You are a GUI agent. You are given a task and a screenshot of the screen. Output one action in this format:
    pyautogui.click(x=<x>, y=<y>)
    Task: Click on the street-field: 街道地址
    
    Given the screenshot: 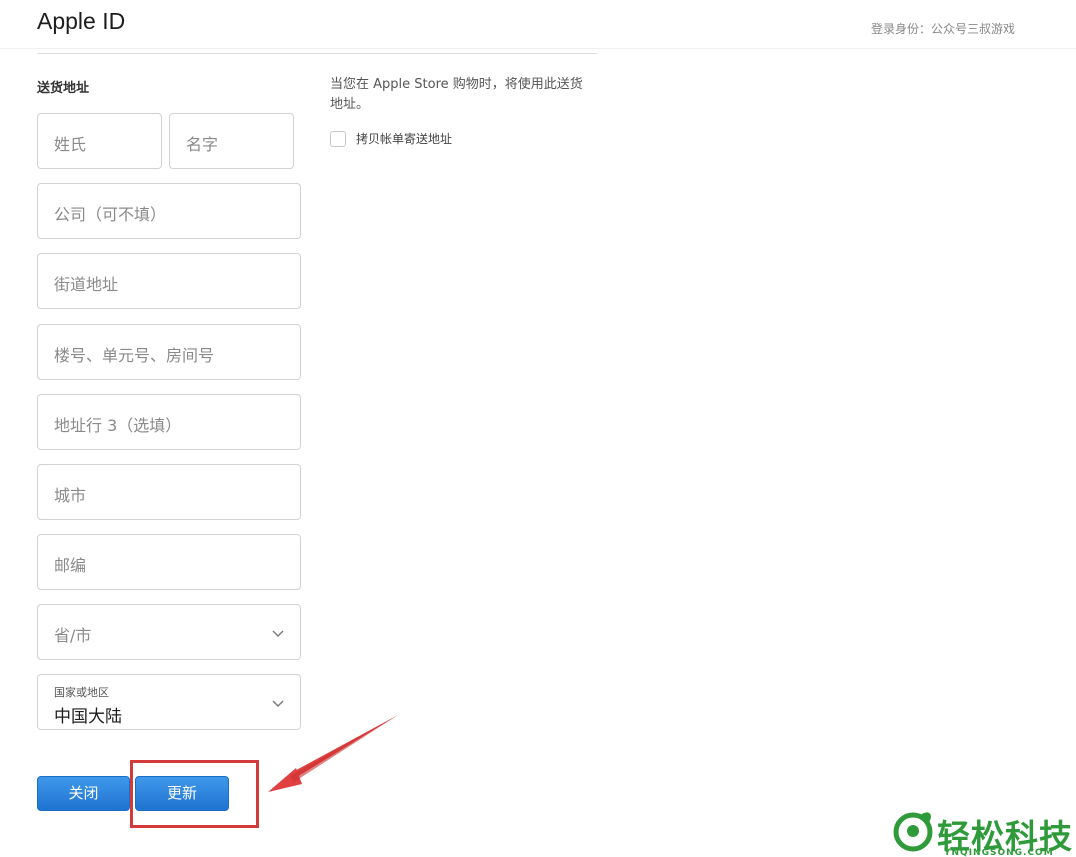 What is the action you would take?
    pyautogui.click(x=169, y=281)
    